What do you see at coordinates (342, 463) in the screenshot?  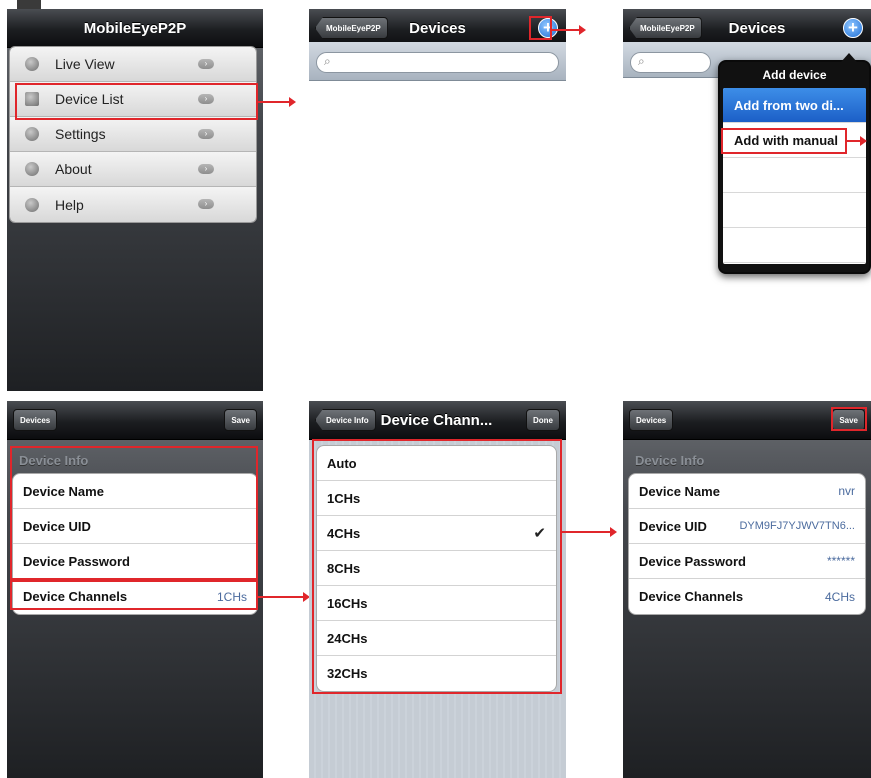 I see `option-label: Auto` at bounding box center [342, 463].